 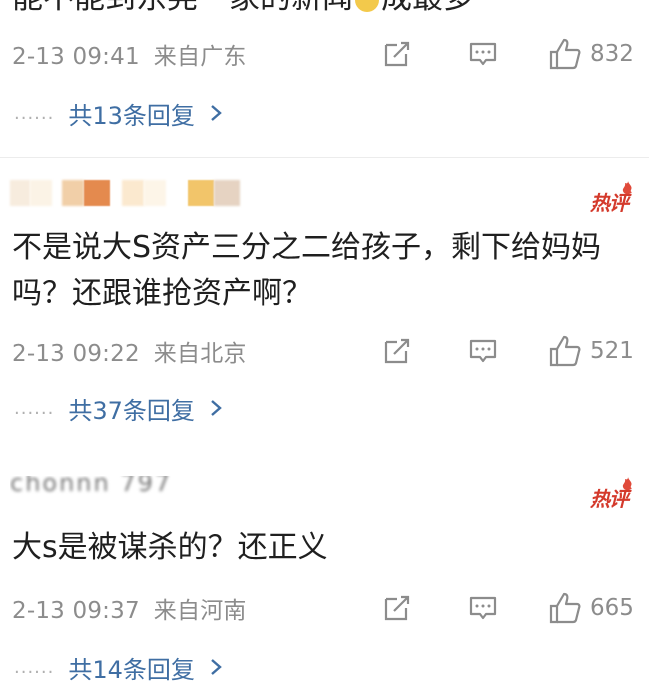 I want to click on comment-time: 2-13 09:41, so click(x=76, y=57).